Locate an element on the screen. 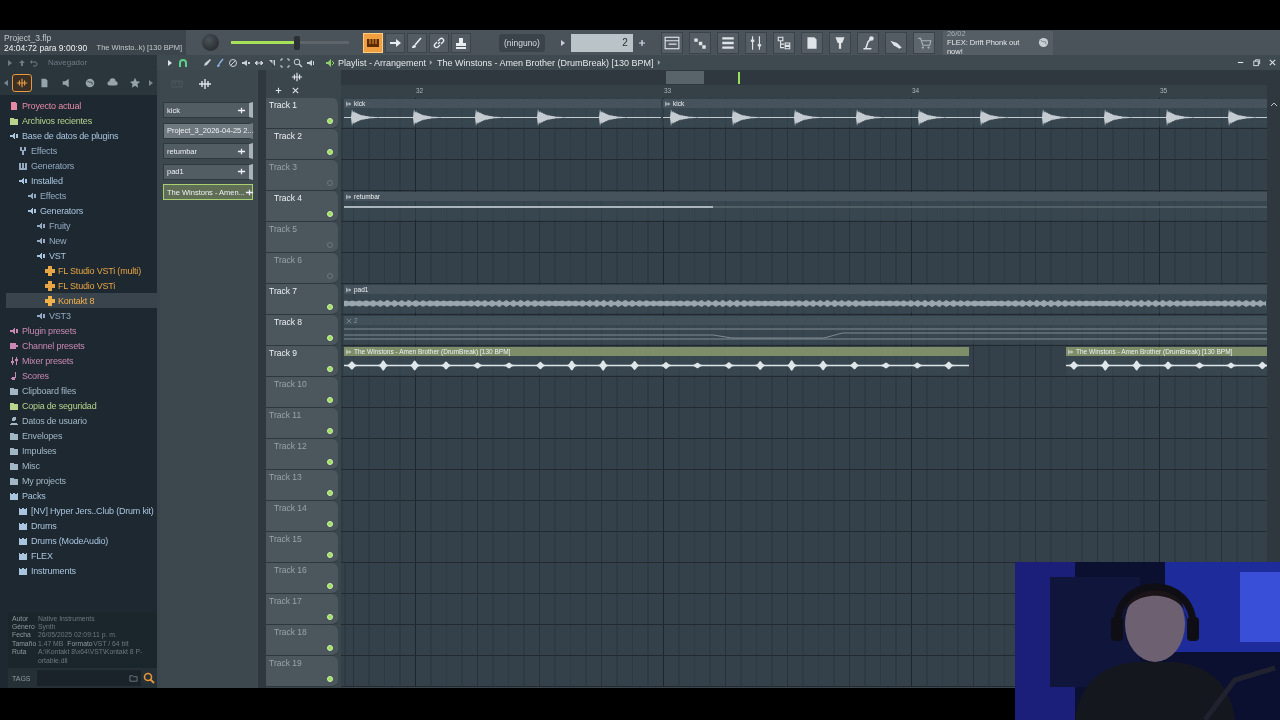  playhead-marker is located at coordinates (739, 78).